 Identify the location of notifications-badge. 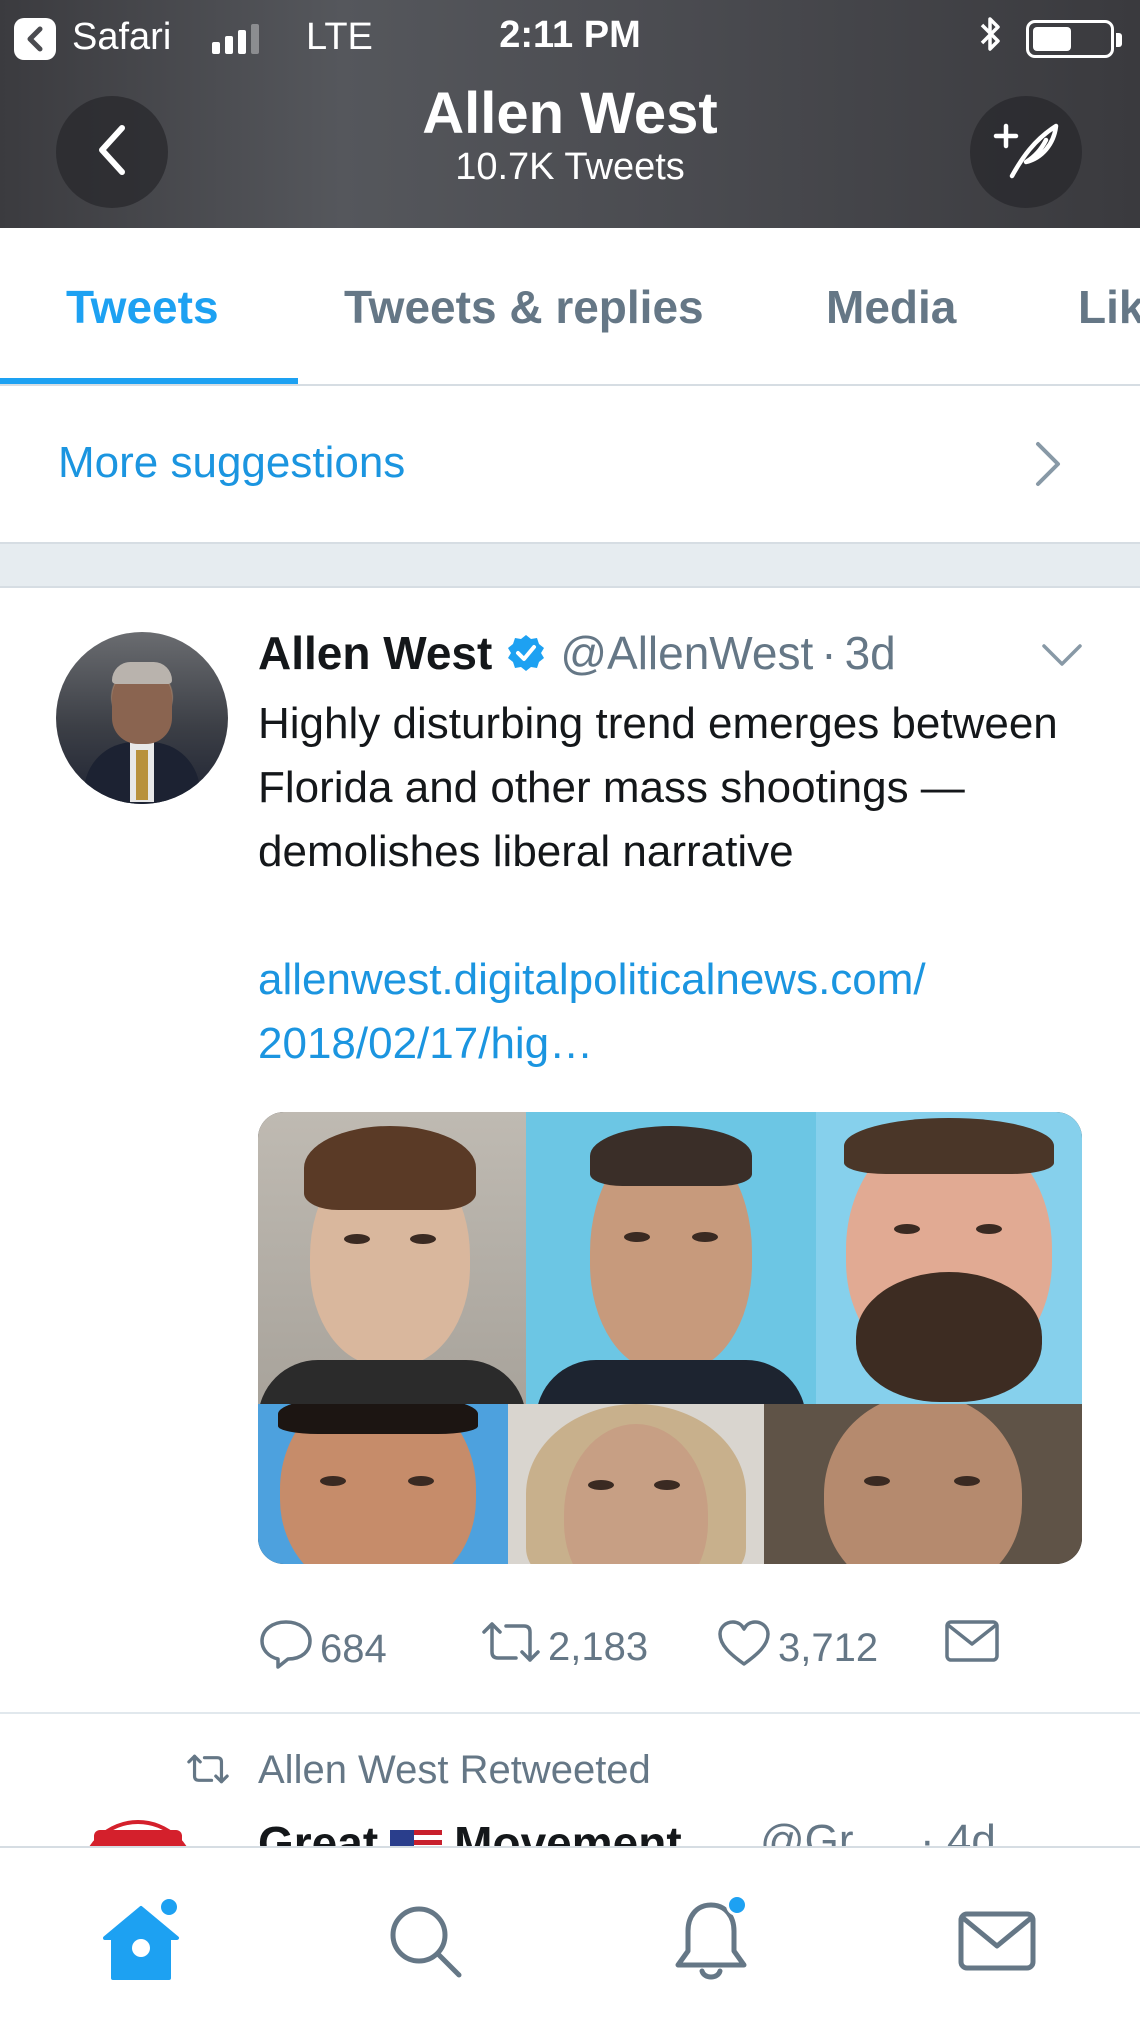
(737, 1905).